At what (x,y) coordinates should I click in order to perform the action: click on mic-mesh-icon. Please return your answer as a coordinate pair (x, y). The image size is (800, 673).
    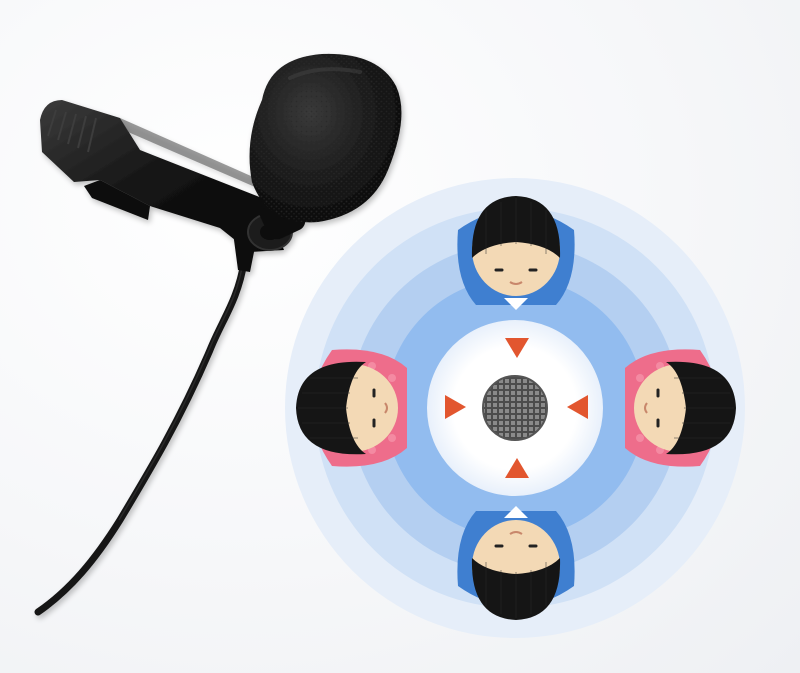
    Looking at the image, I should click on (515, 408).